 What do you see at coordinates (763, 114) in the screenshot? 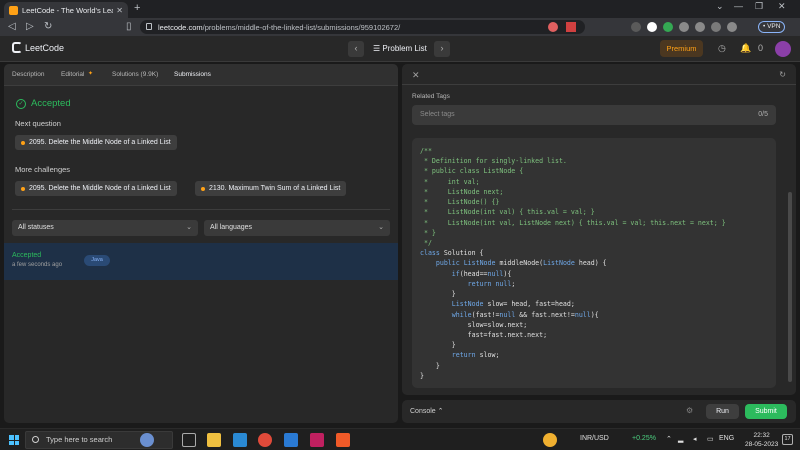
I see `tags-count: 0/5` at bounding box center [763, 114].